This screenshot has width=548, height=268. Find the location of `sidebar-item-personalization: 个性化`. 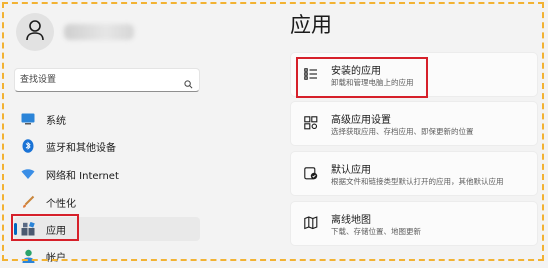

sidebar-item-personalization: 个性化 is located at coordinates (107, 202).